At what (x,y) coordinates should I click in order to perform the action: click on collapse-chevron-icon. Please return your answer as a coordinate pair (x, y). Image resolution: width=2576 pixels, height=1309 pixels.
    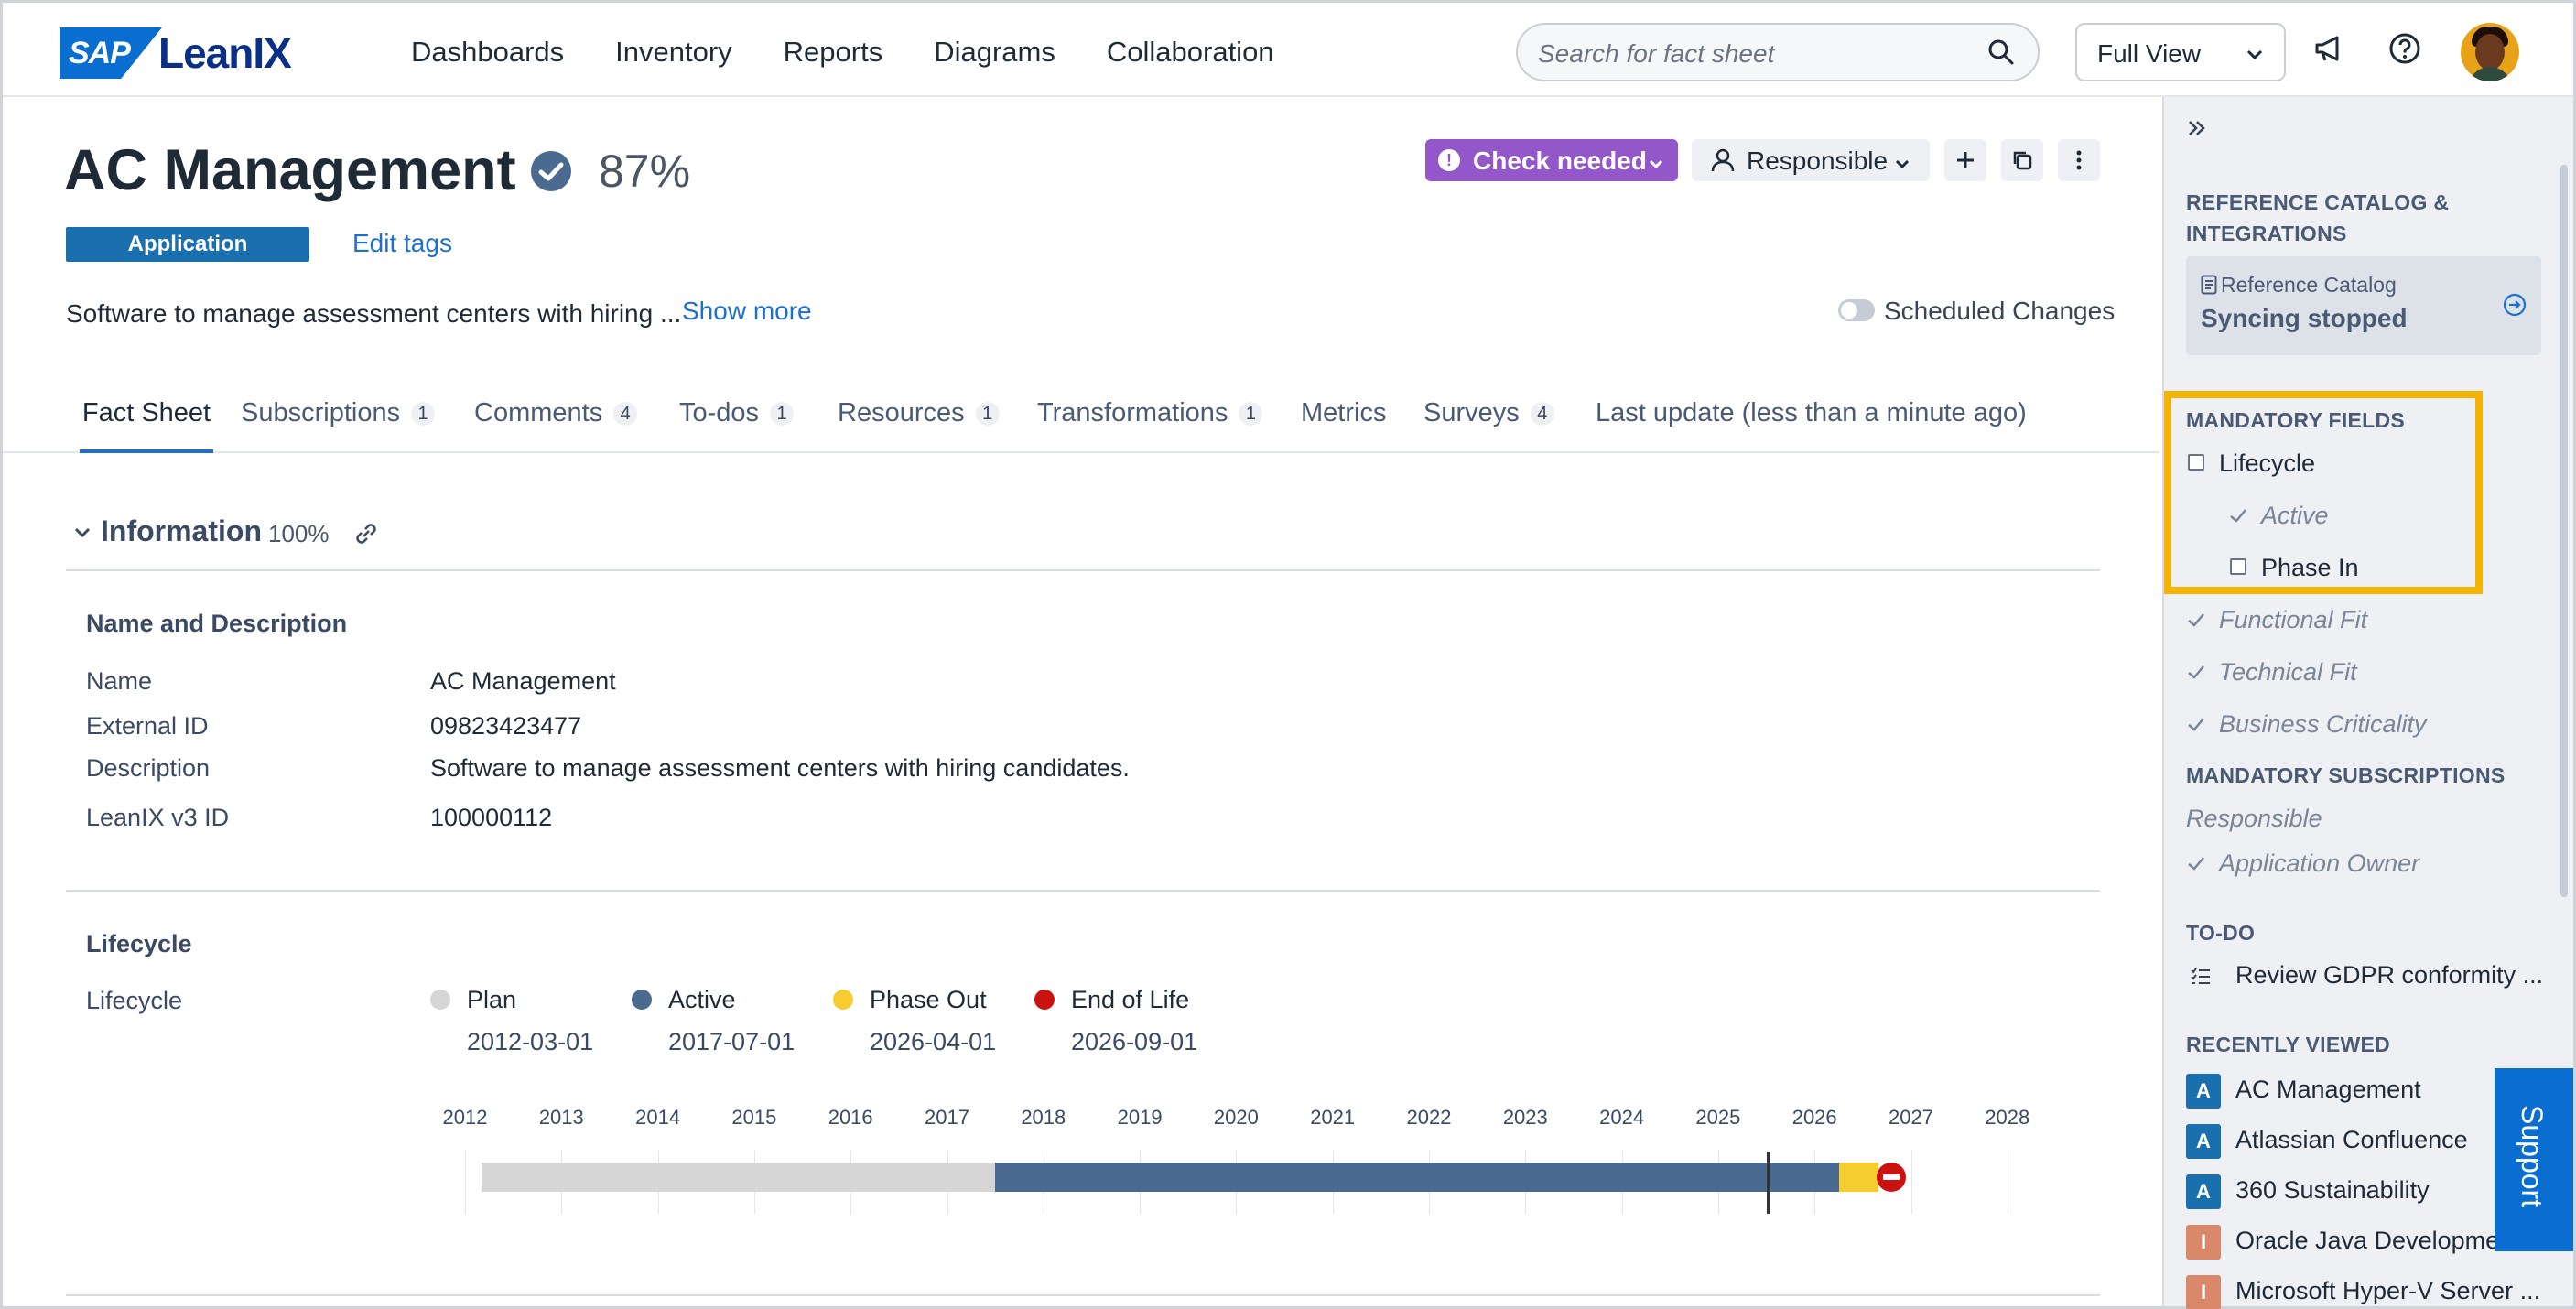
    Looking at the image, I should click on (83, 535).